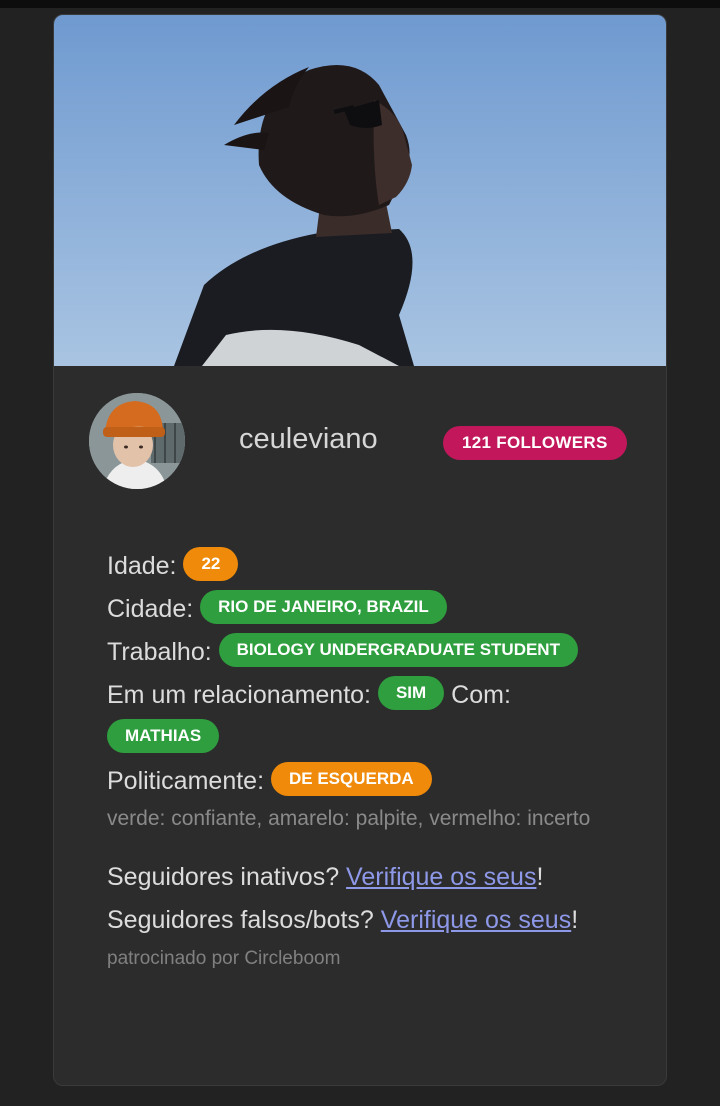 The image size is (720, 1106). What do you see at coordinates (481, 695) in the screenshot?
I see `with-label: Com:` at bounding box center [481, 695].